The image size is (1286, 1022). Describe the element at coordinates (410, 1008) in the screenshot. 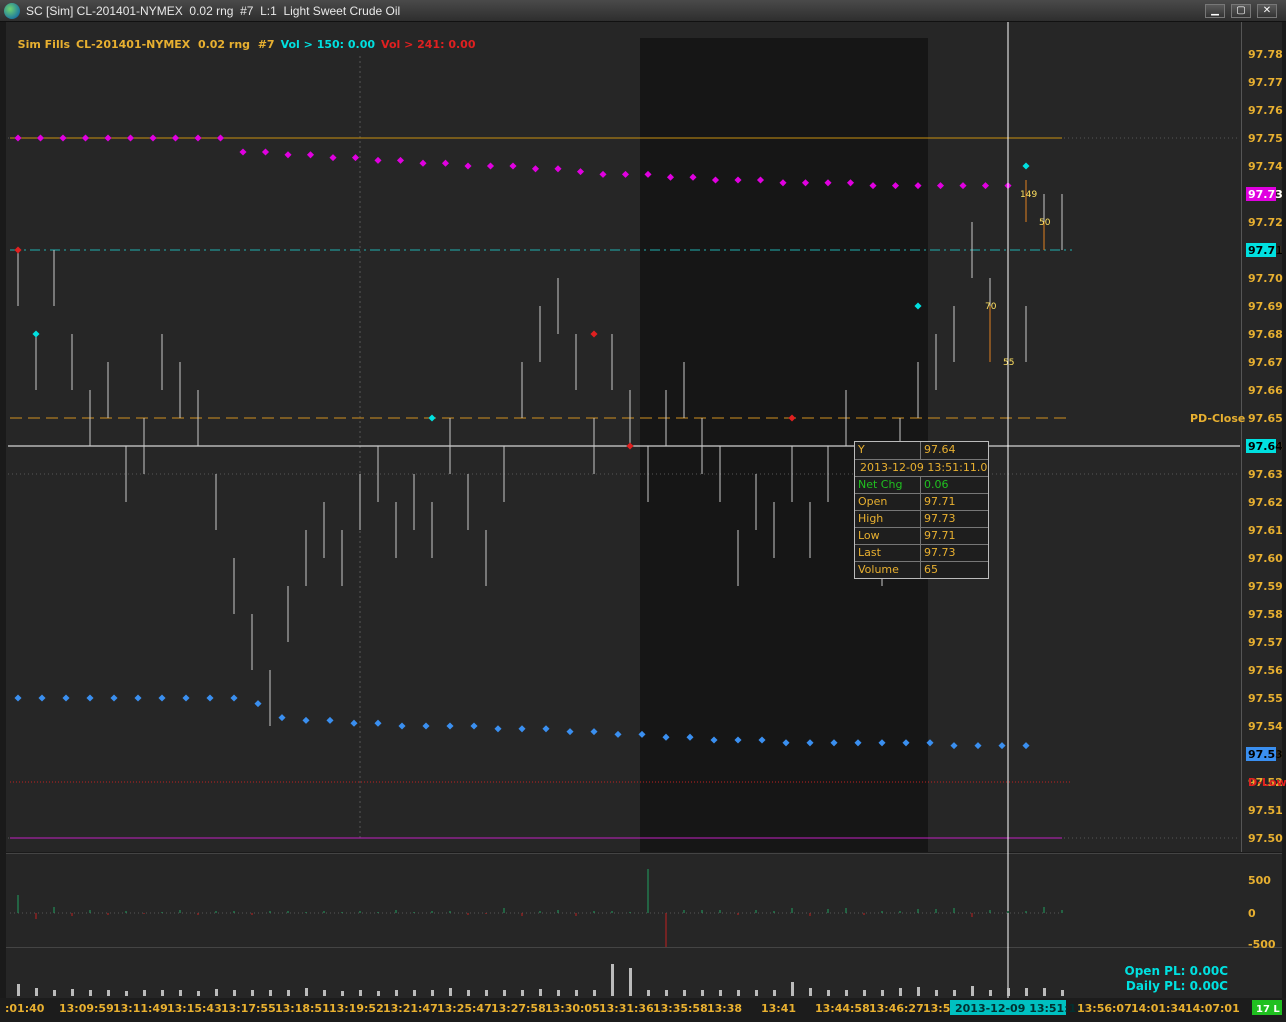

I see `time-tick-label: 13:21:47` at that location.